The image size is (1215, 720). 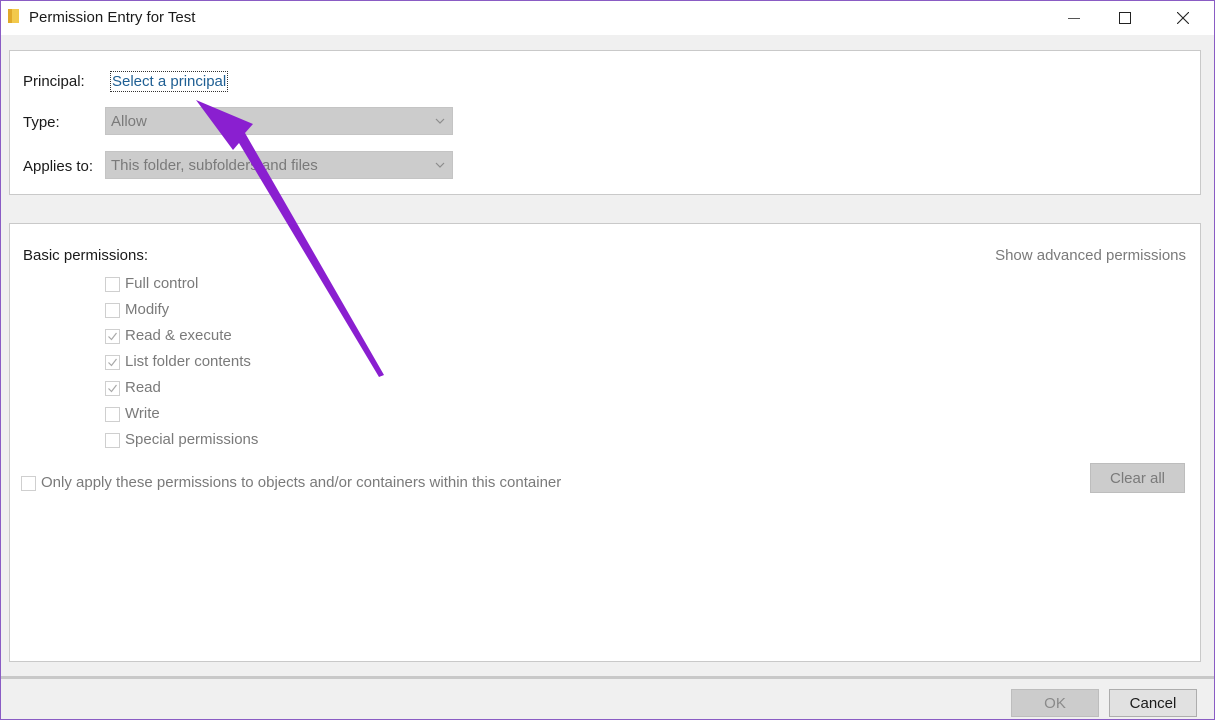 I want to click on principal-label: Principal:, so click(x=54, y=81).